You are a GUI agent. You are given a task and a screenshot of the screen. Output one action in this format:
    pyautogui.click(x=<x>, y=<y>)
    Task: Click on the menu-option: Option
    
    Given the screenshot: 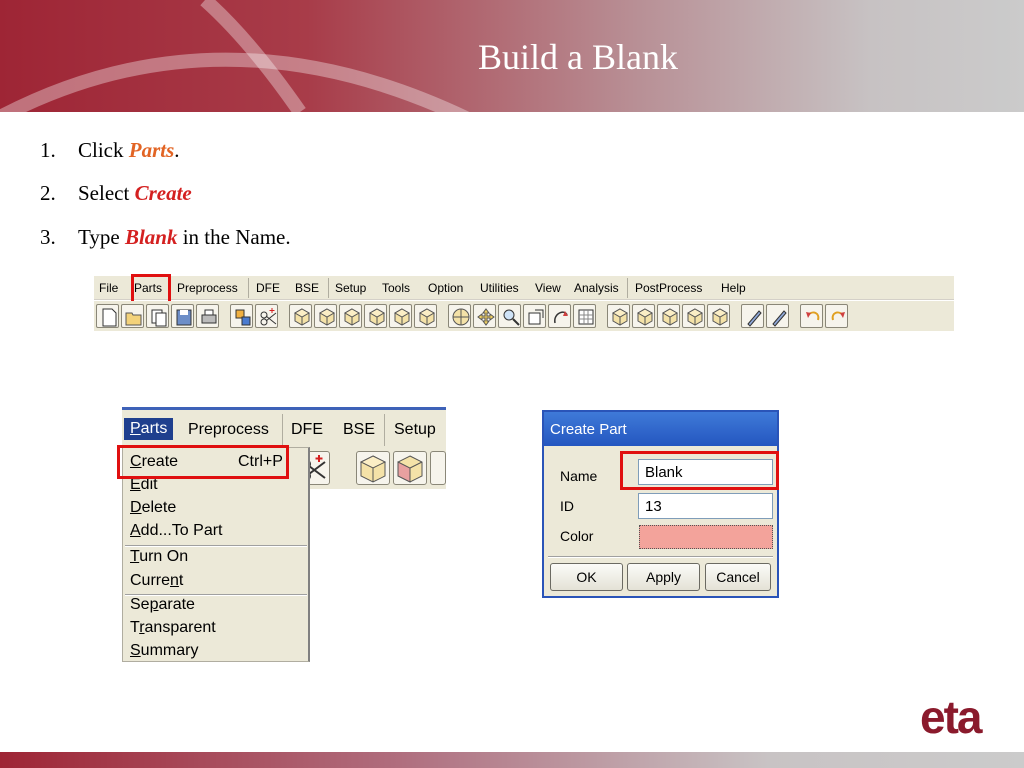 What is the action you would take?
    pyautogui.click(x=445, y=288)
    